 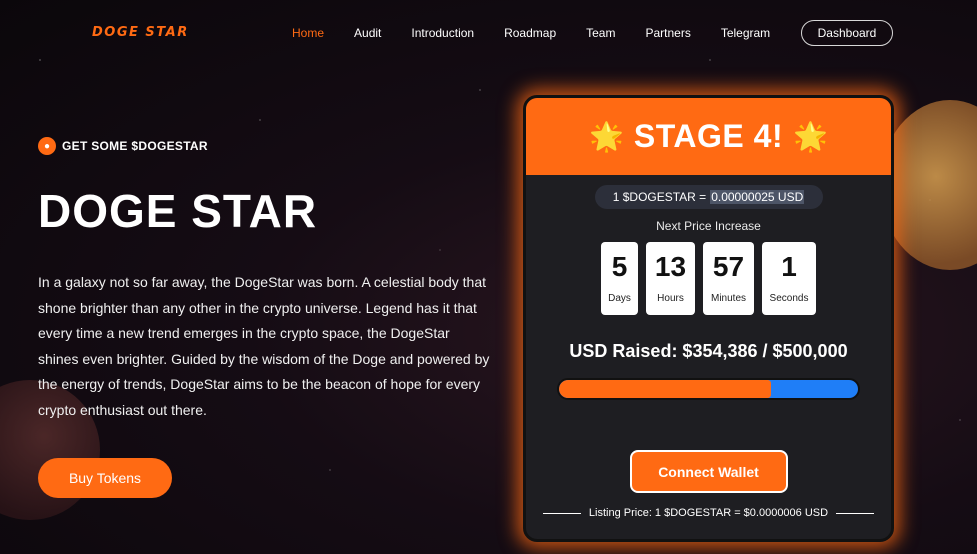 I want to click on logo: DOGE STAR, so click(x=140, y=32).